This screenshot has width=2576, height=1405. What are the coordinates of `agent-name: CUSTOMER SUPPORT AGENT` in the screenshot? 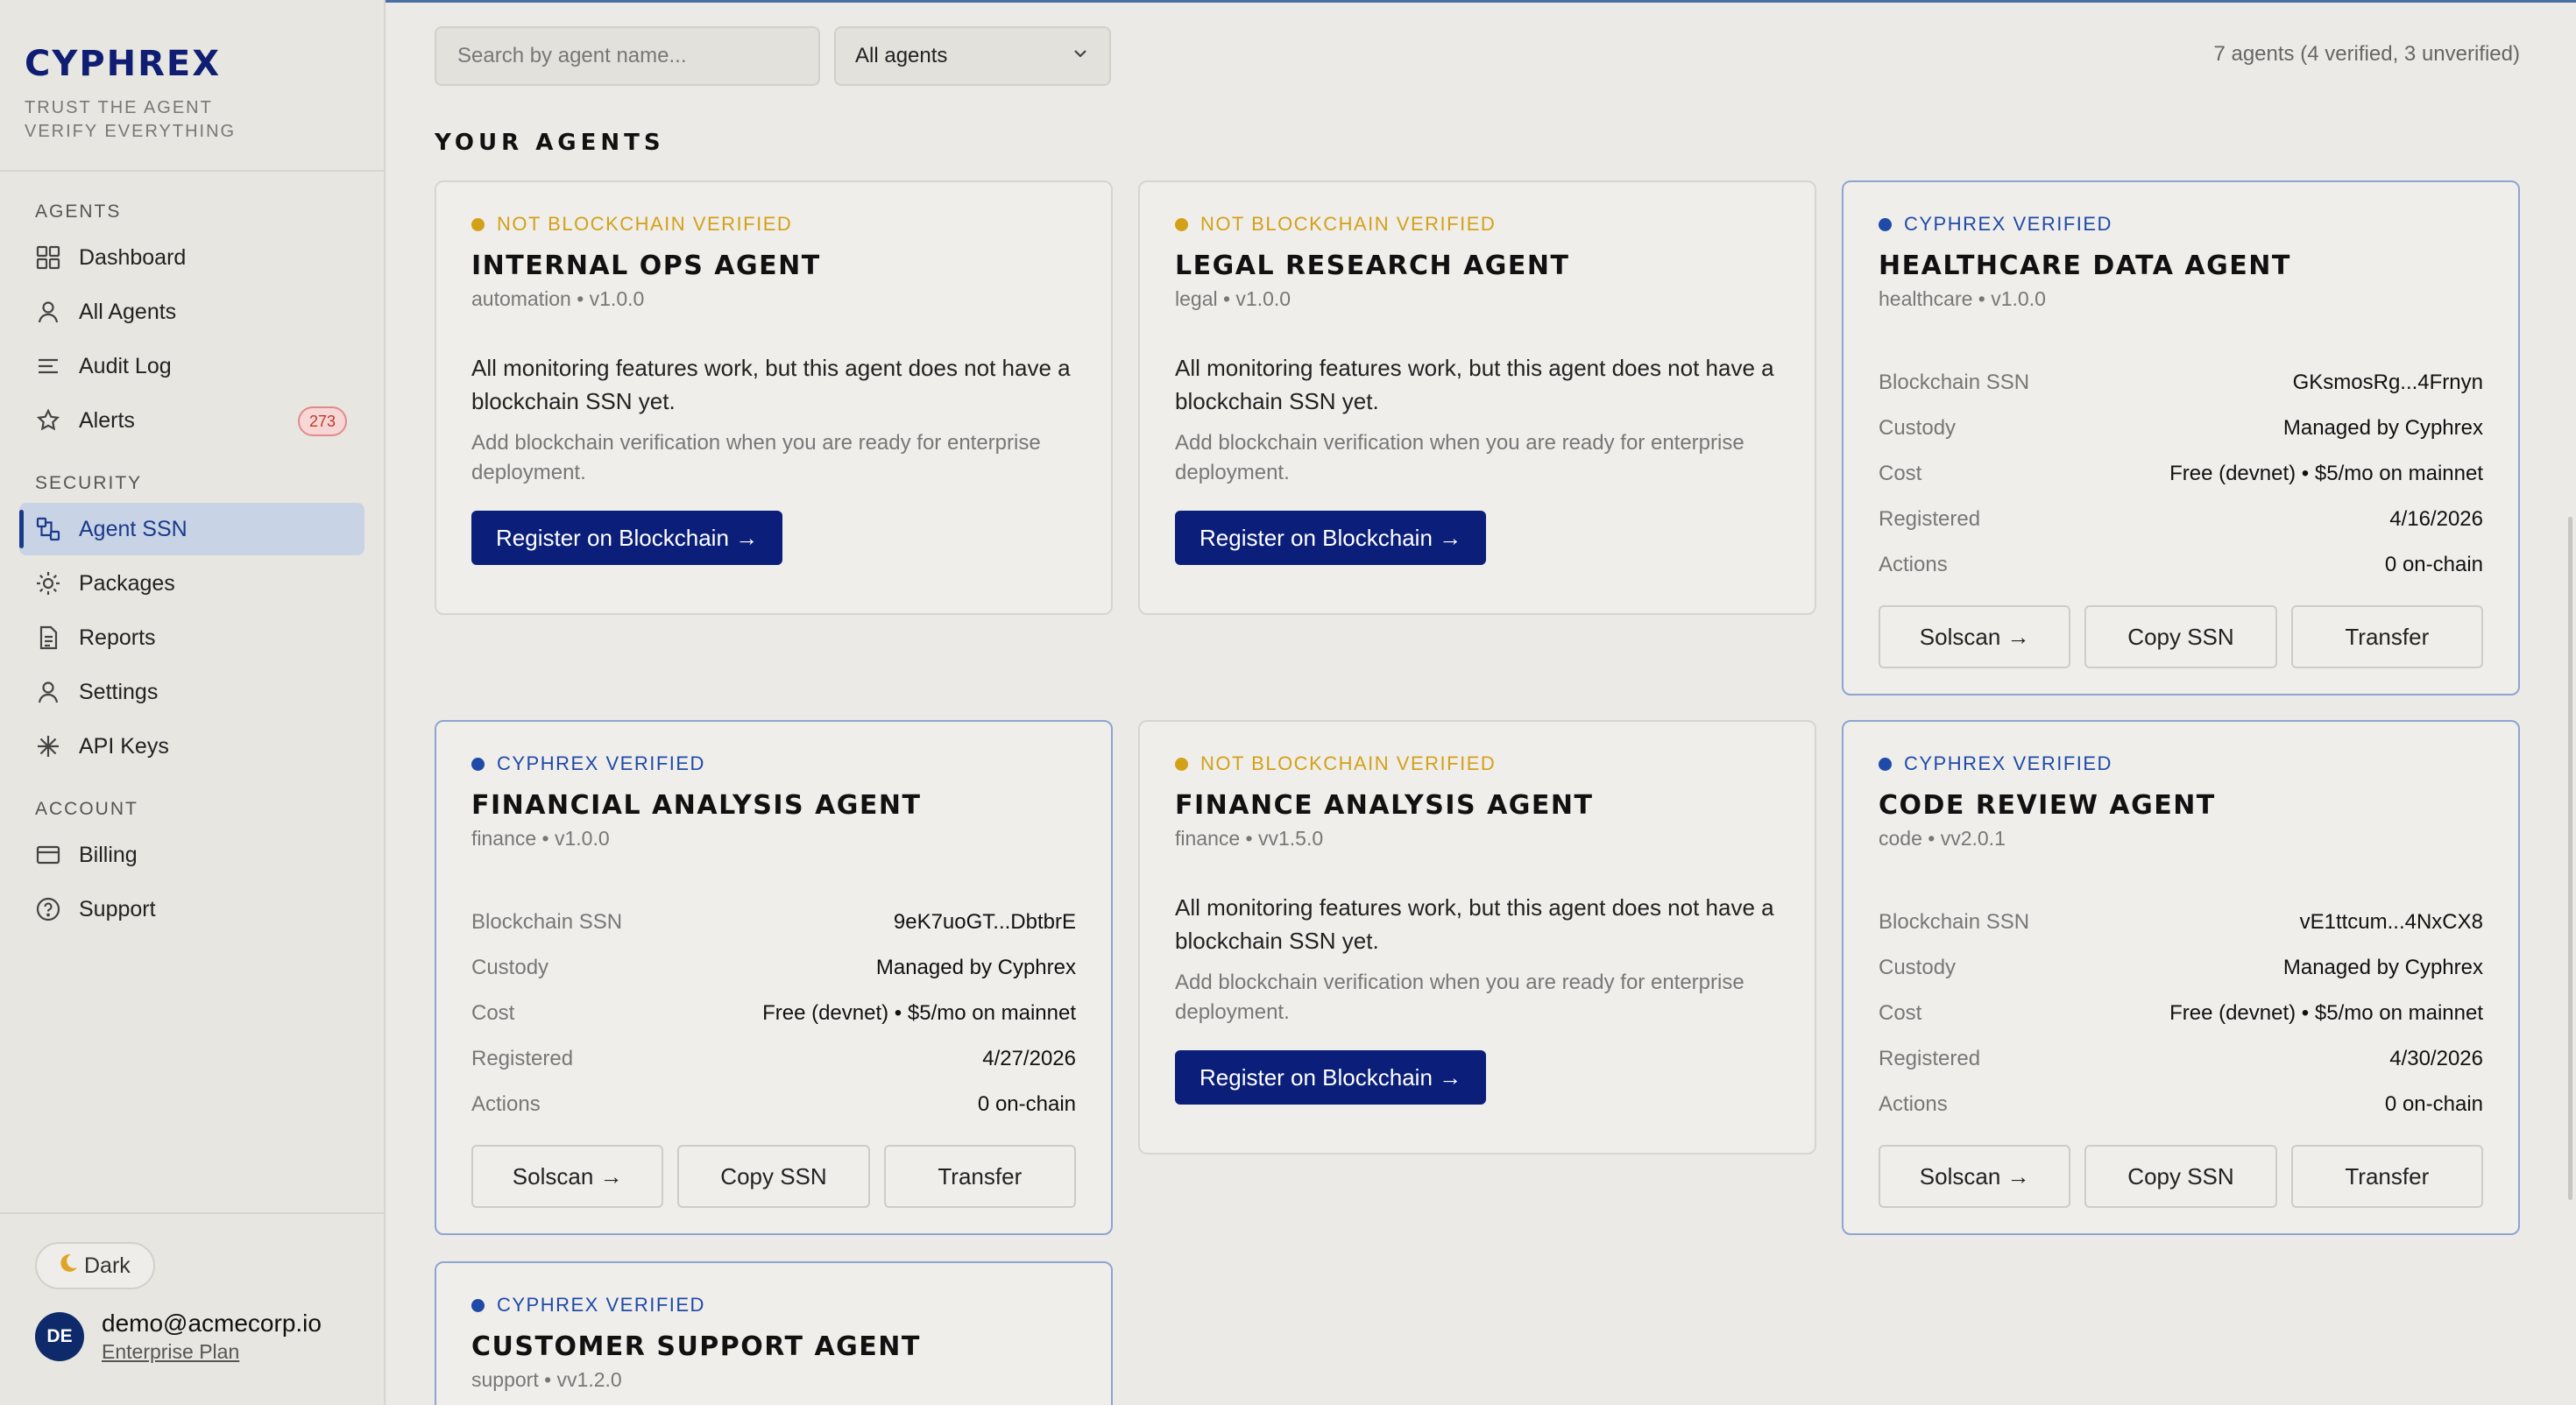 It's located at (696, 1346).